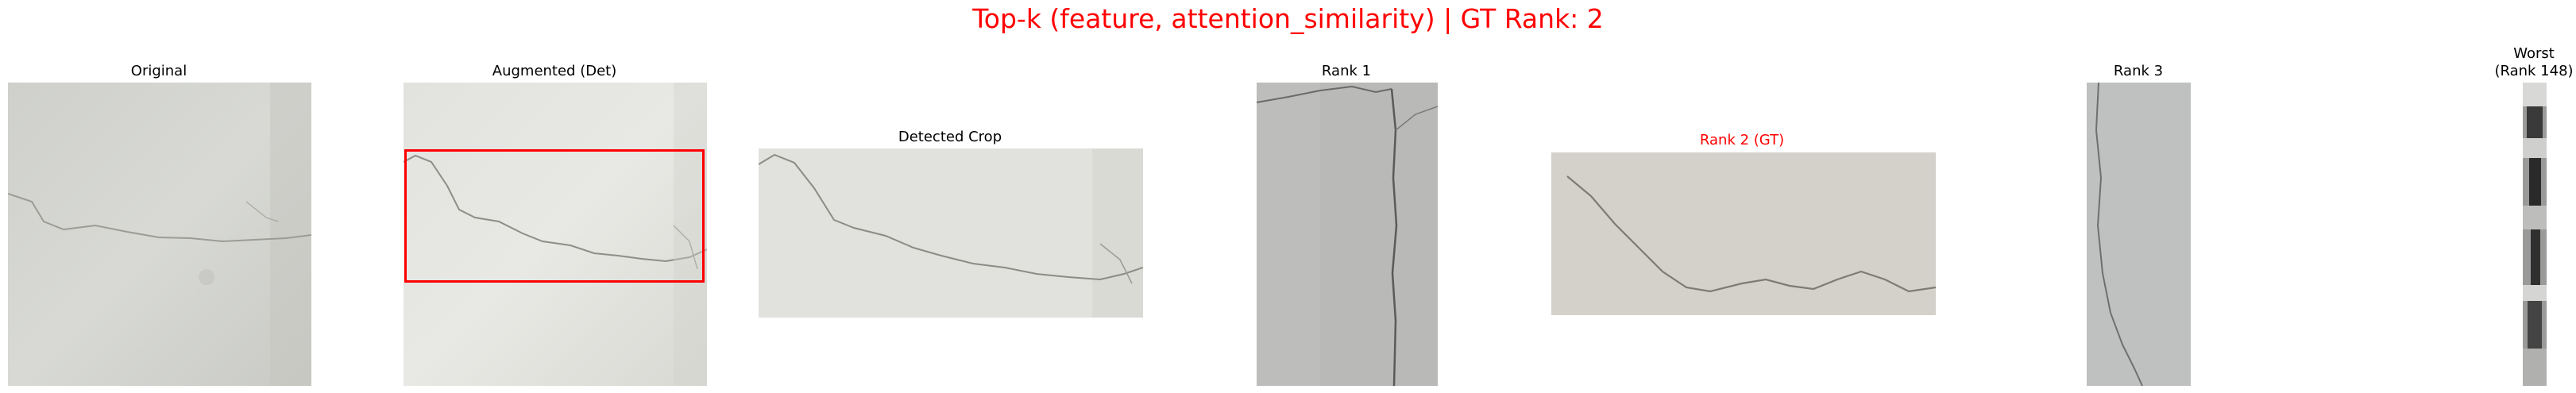 This screenshot has width=2576, height=393. Describe the element at coordinates (554, 71) in the screenshot. I see `panel-title-augmented: Augmented (Det)` at that location.